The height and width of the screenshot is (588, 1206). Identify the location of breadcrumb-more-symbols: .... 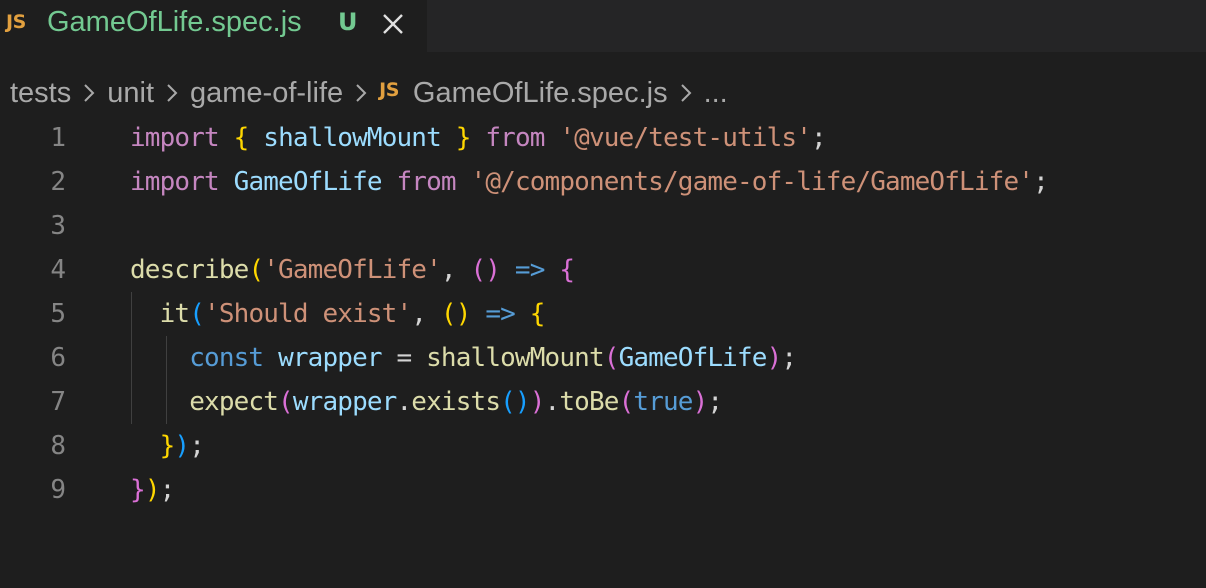
(716, 93).